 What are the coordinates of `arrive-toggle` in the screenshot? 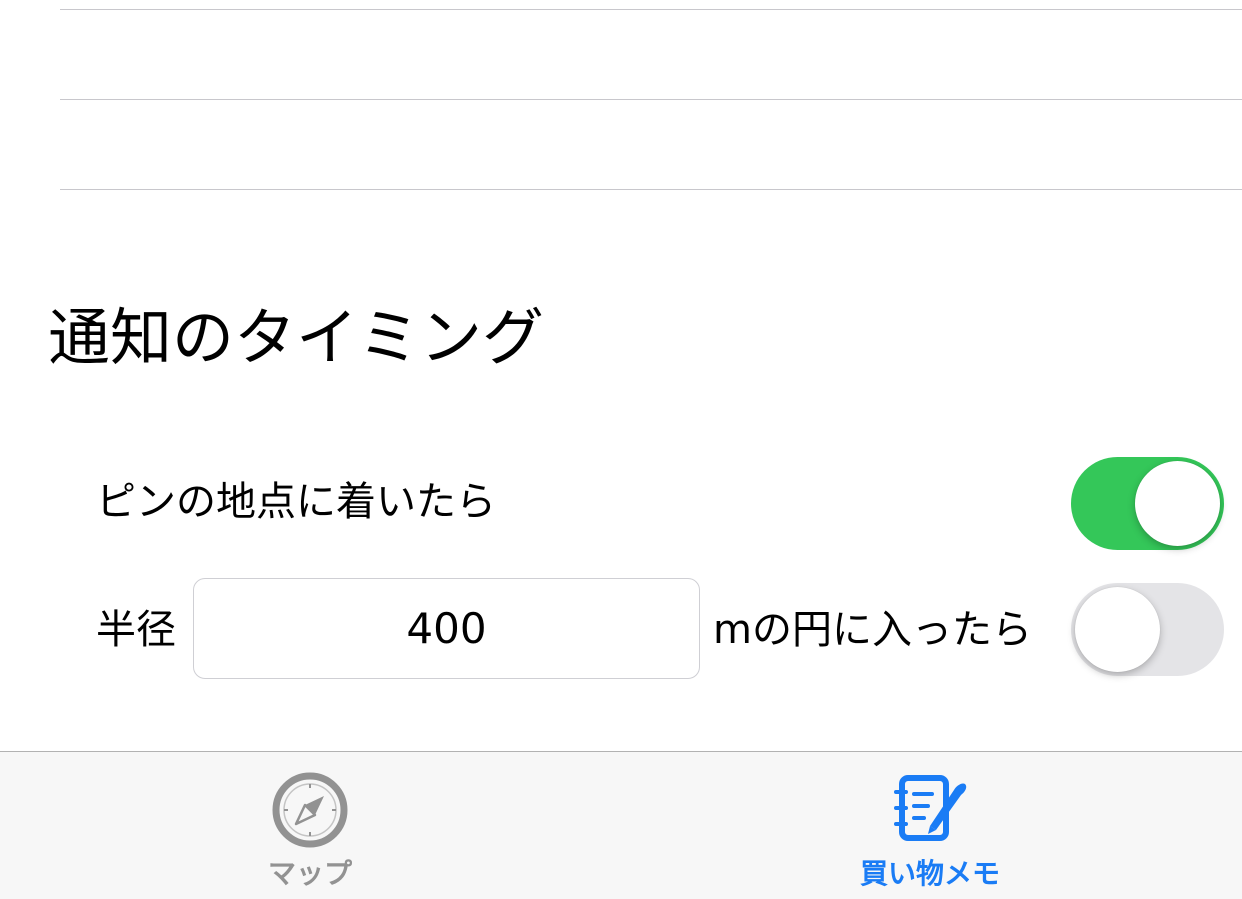 It's located at (1147, 503).